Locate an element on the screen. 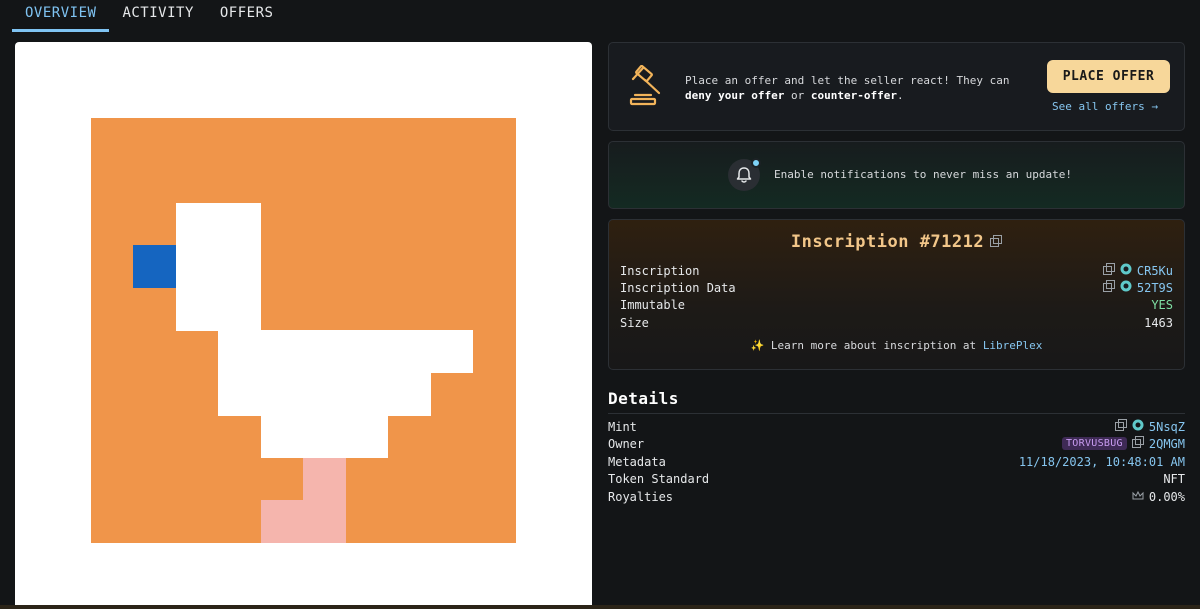 This screenshot has width=1200, height=609. bell-icon is located at coordinates (744, 175).